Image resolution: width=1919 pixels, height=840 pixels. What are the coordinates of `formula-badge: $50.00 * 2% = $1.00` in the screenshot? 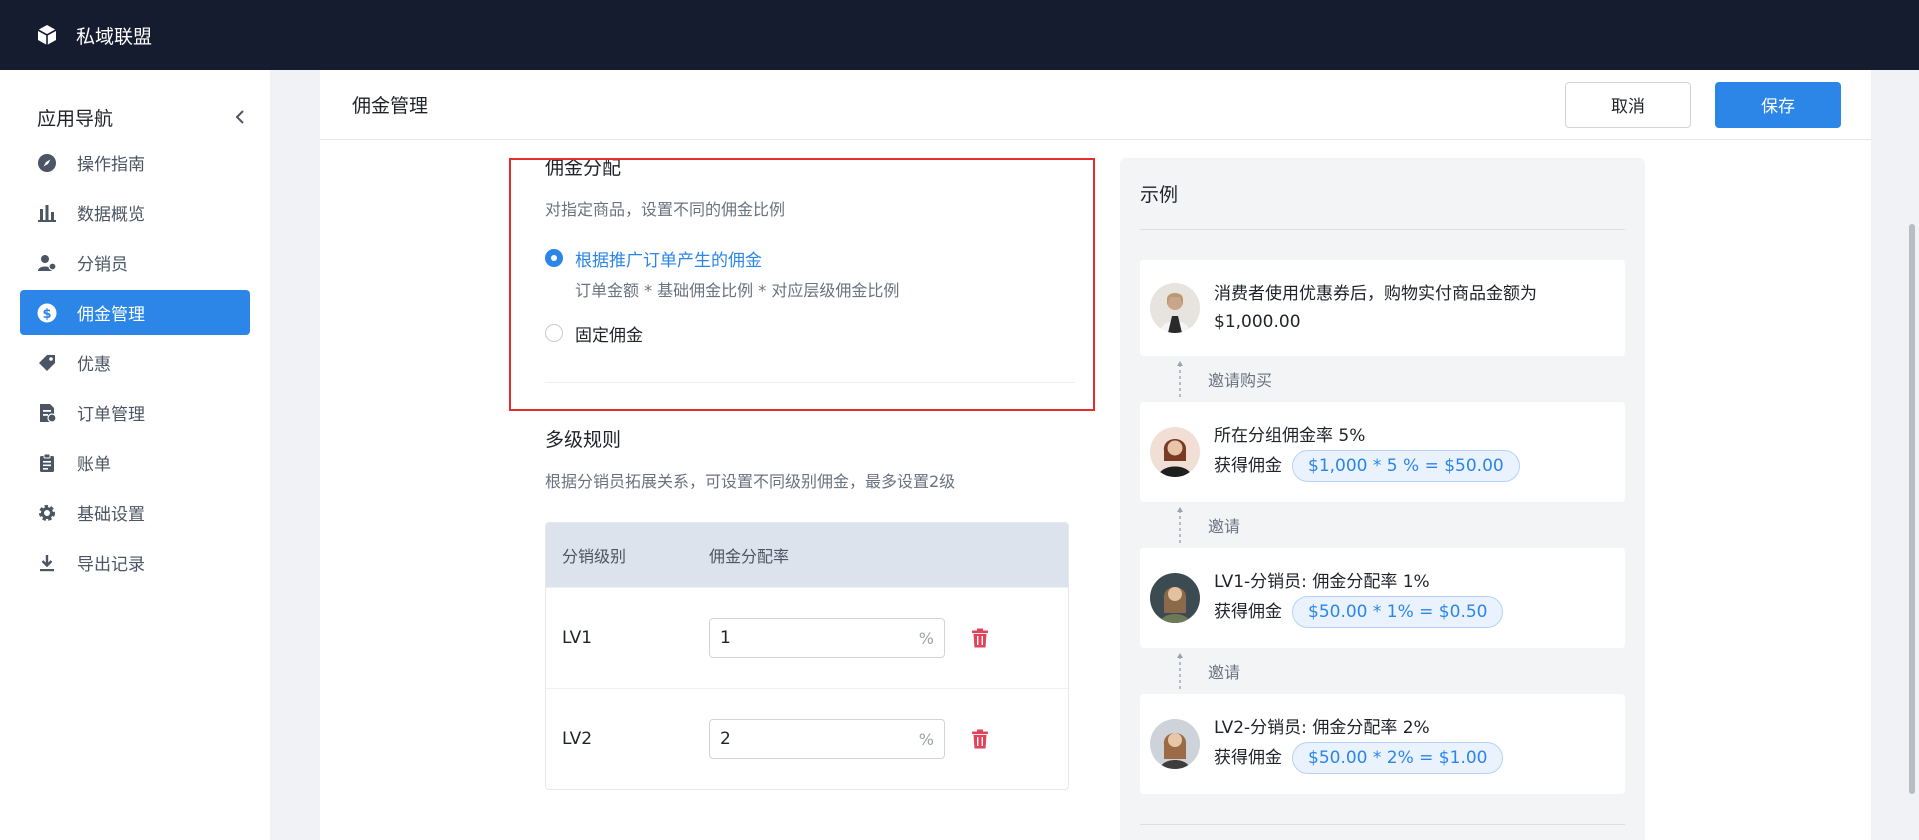 It's located at (1398, 758).